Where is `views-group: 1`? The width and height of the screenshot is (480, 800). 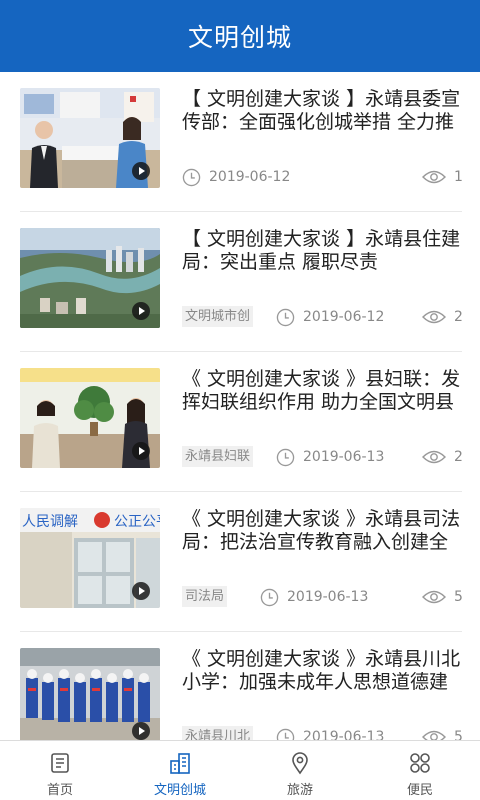
views-group: 1 is located at coordinates (443, 177).